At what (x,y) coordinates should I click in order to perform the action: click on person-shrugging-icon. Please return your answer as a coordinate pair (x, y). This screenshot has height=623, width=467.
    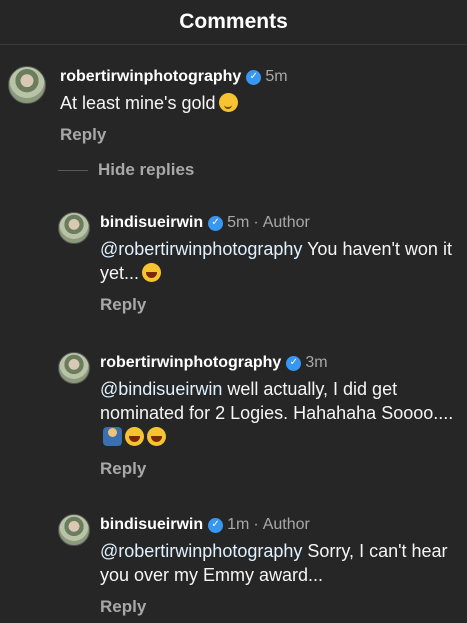
    Looking at the image, I should click on (112, 436).